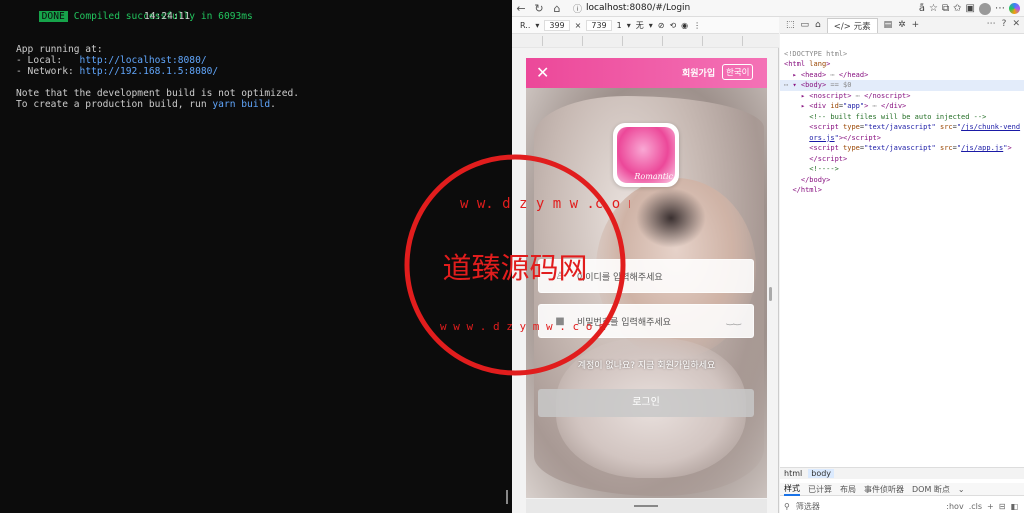 The image size is (1024, 513). Describe the element at coordinates (902, 96) in the screenshot. I see `dom-node: ▸ <noscript> ⋯ </noscript>` at that location.